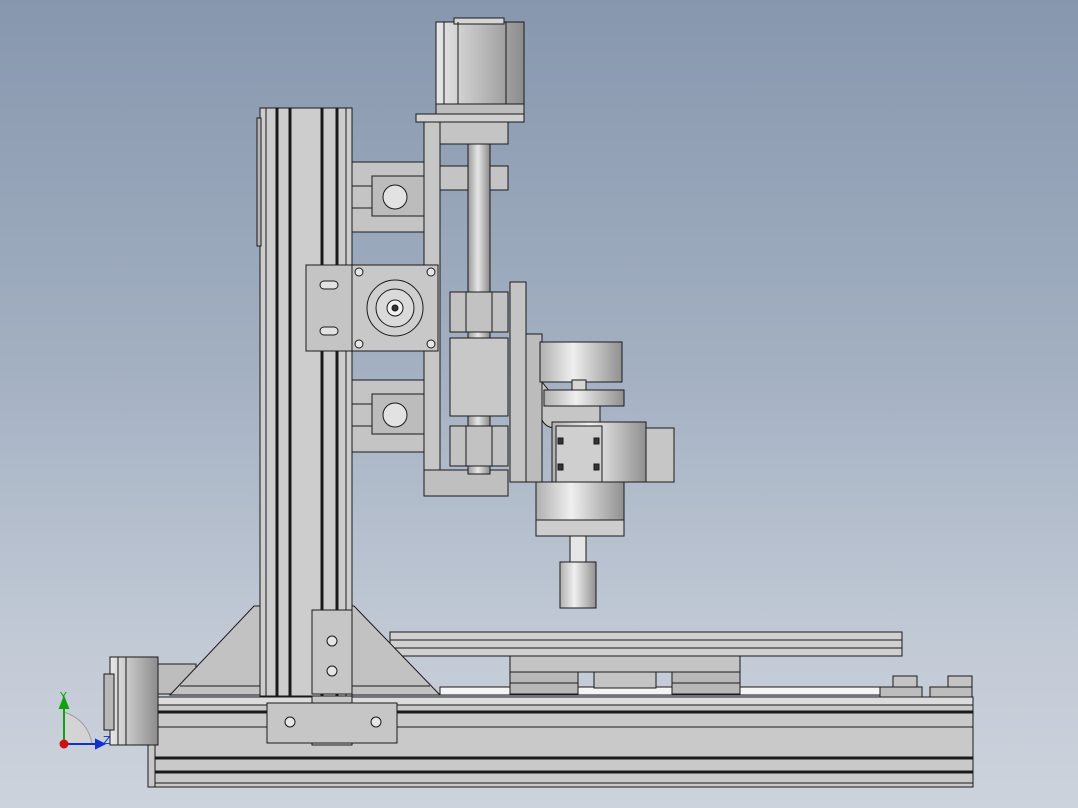 The image size is (1078, 808). I want to click on rod-bearings, so click(479, 379).